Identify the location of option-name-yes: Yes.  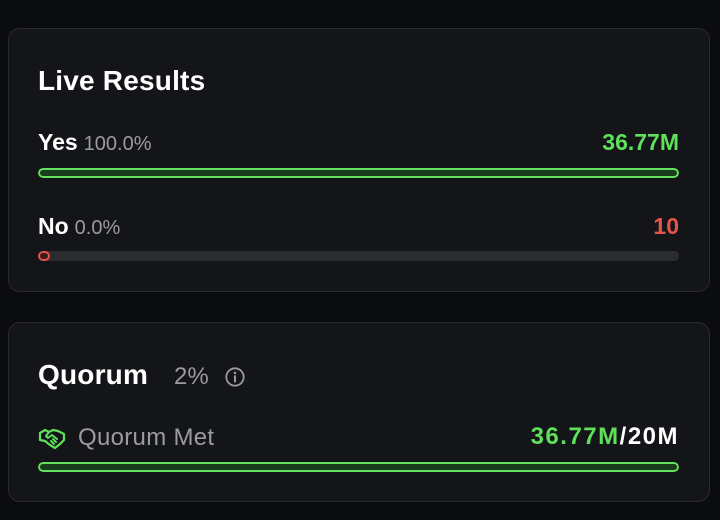
(58, 142).